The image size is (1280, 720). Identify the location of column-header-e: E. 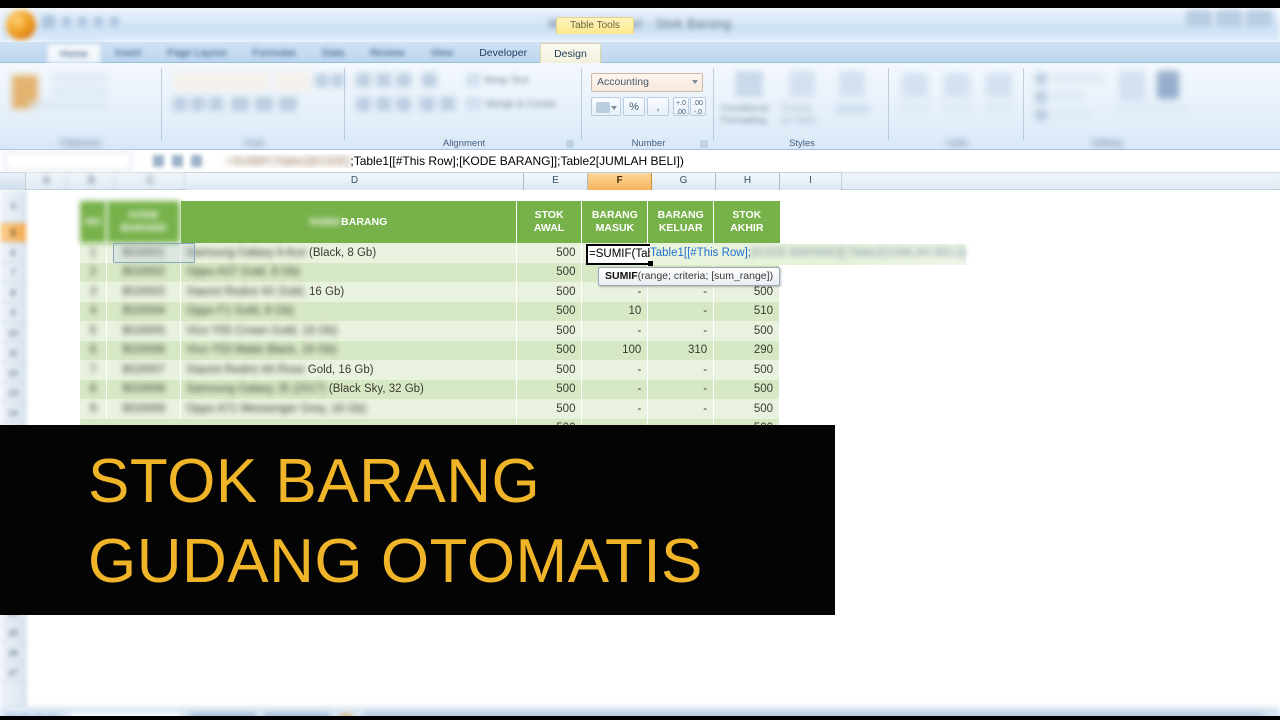
(556, 181).